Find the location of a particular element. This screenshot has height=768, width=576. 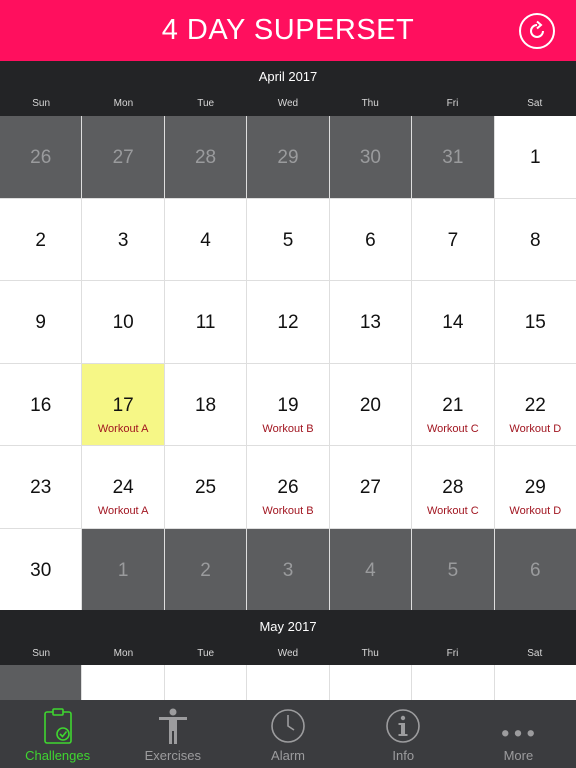

calendar-day-cell: 28 Workout C is located at coordinates (453, 487).